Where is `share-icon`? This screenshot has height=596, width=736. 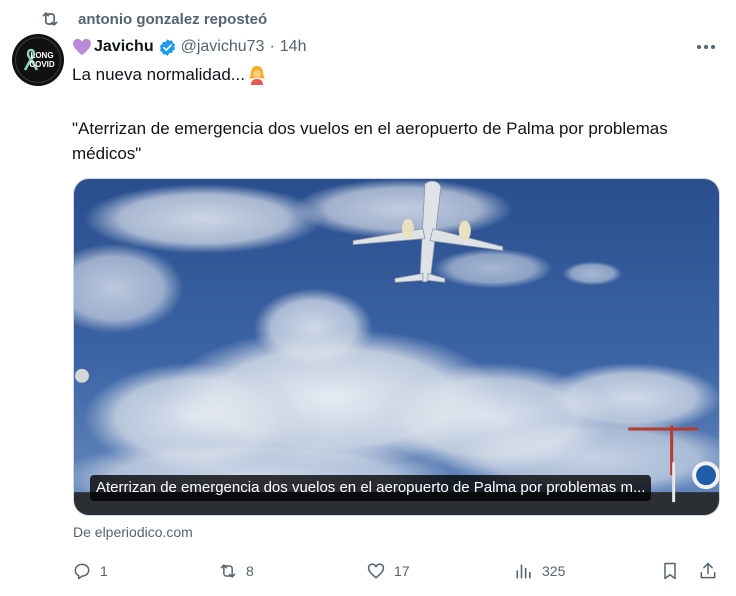
share-icon is located at coordinates (708, 570).